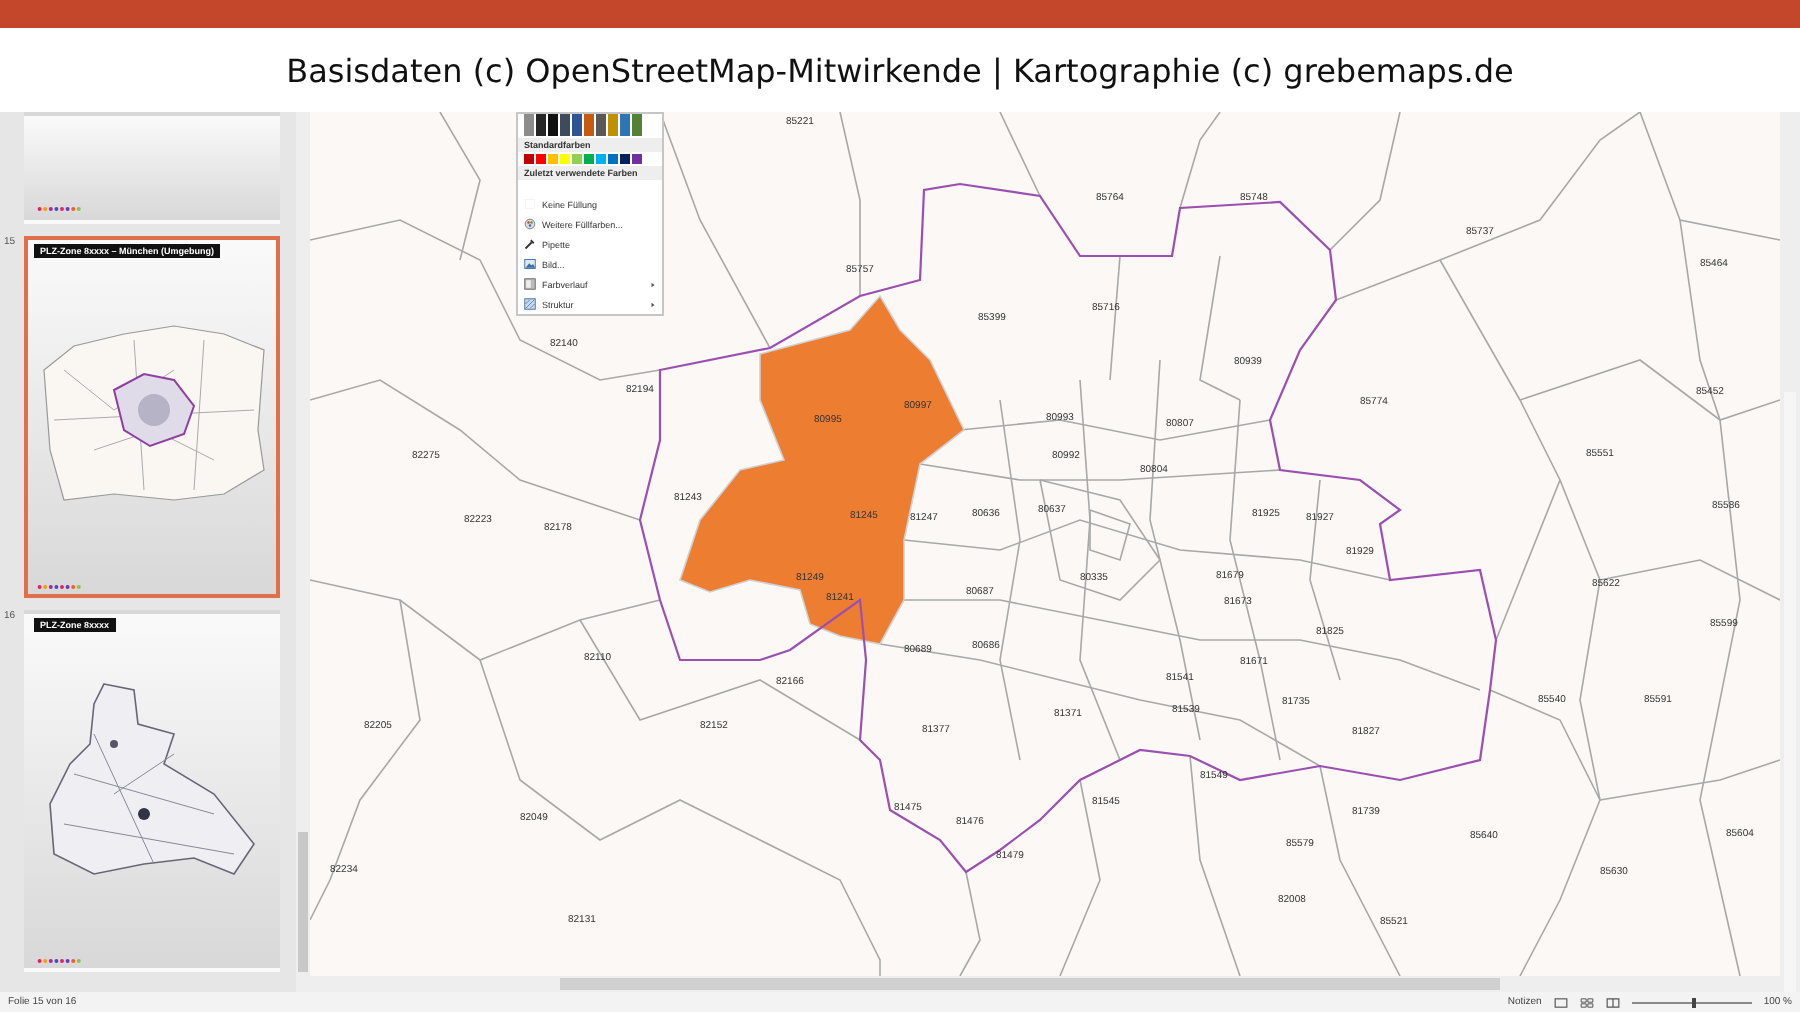 This screenshot has height=1012, width=1800. What do you see at coordinates (530, 304) in the screenshot?
I see `texture-icon` at bounding box center [530, 304].